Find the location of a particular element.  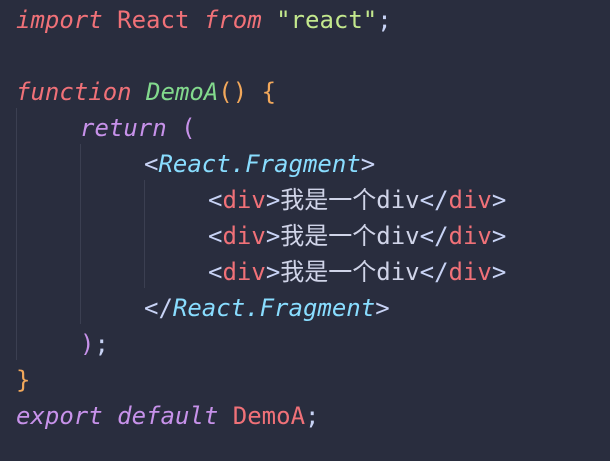

code-line-10: ); is located at coordinates (94, 344).